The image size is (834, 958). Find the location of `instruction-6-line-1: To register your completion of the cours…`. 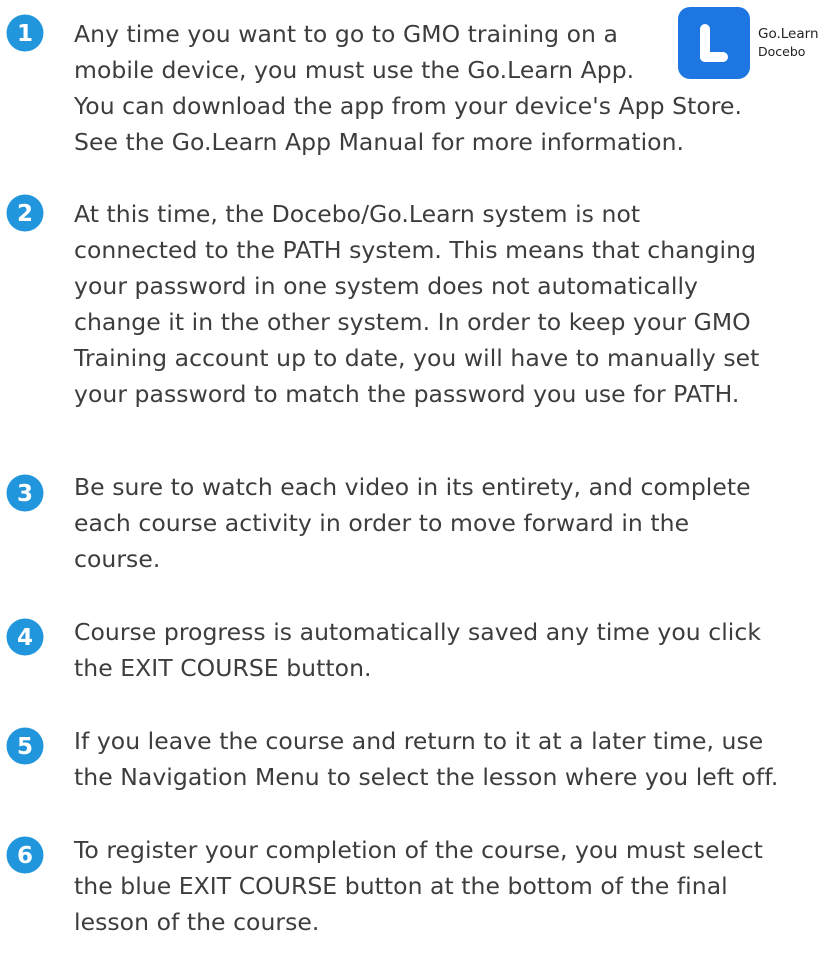

instruction-6-line-1: To register your completion of the cours… is located at coordinates (418, 850).